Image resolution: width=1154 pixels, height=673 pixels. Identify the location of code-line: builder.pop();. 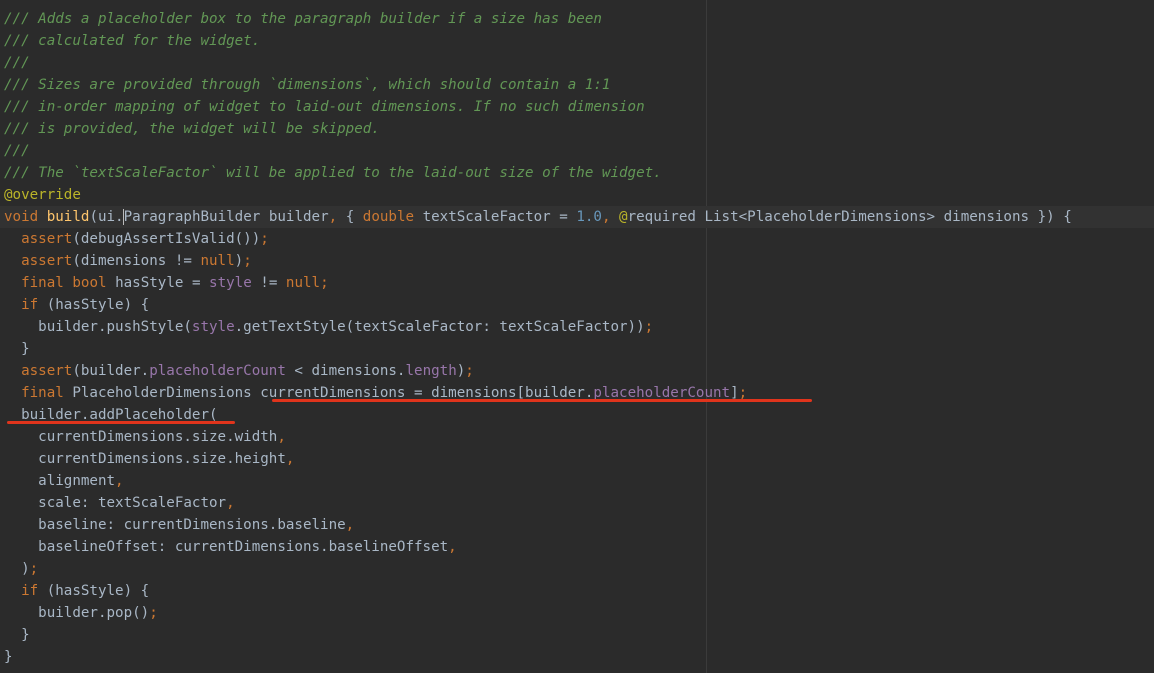
(579, 613).